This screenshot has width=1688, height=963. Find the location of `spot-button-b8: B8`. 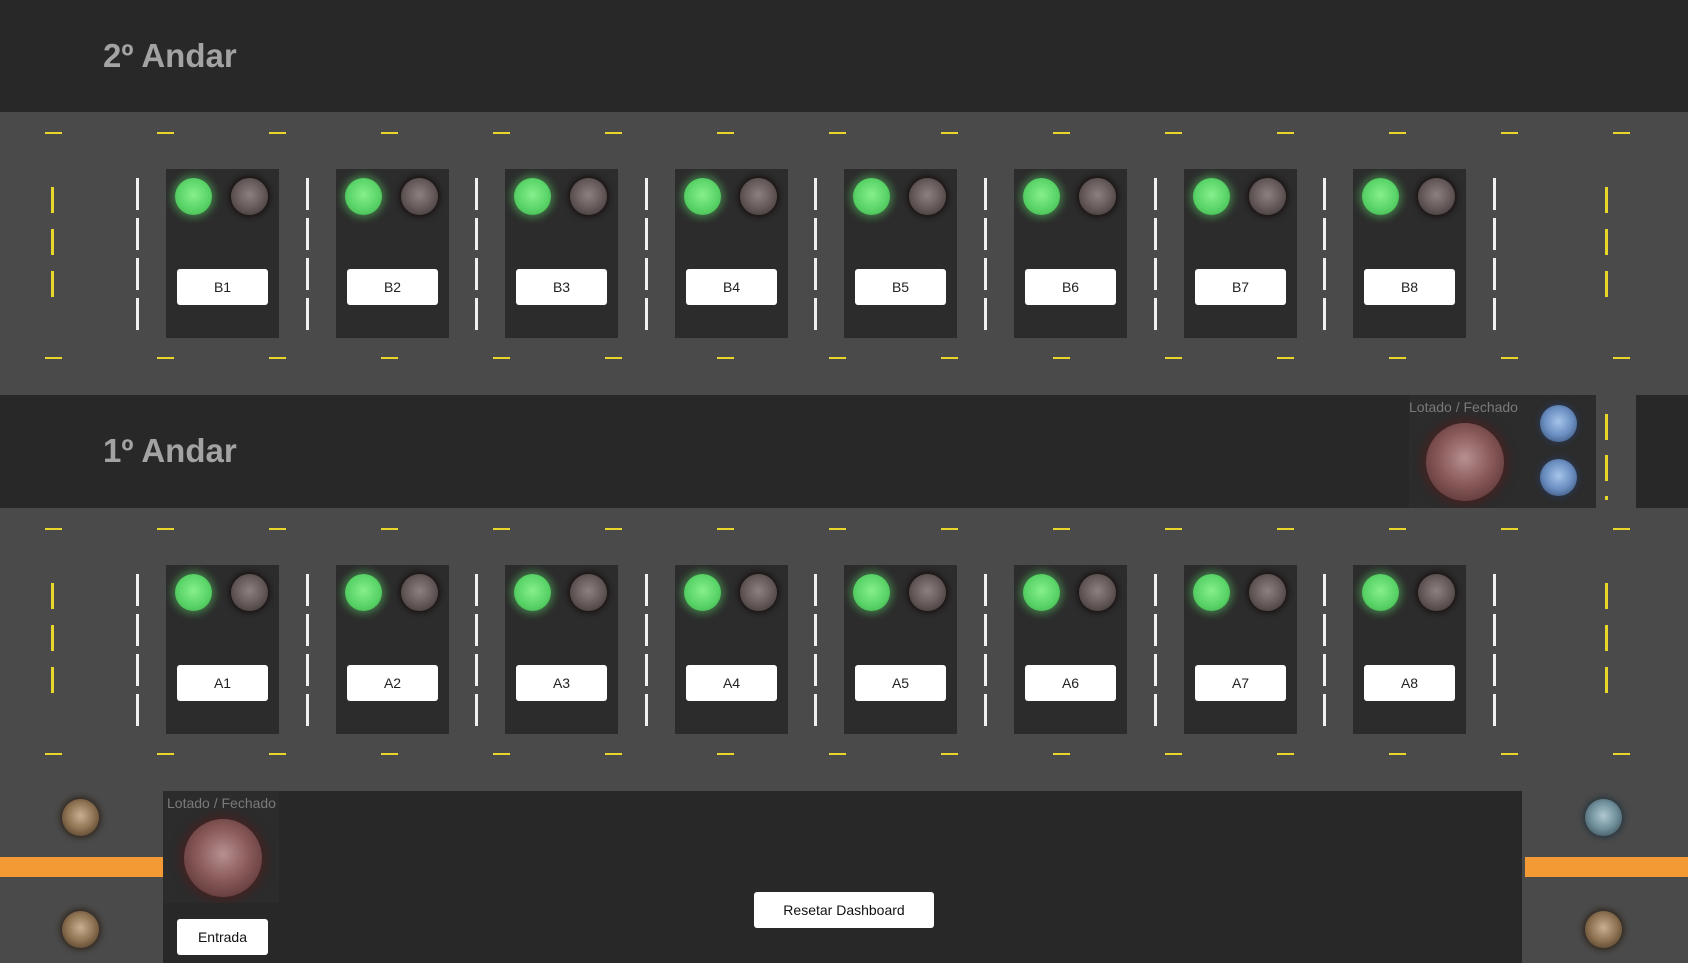

spot-button-b8: B8 is located at coordinates (1409, 287).